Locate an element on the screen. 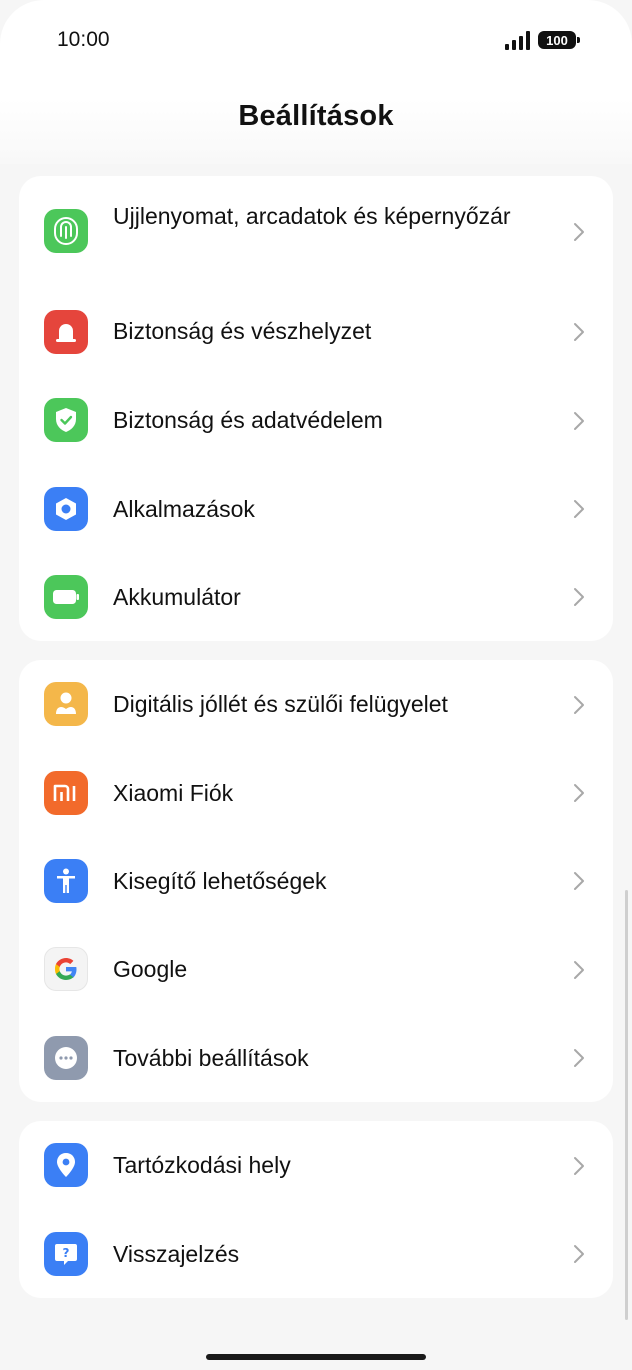  shield-check-icon is located at coordinates (66, 420).